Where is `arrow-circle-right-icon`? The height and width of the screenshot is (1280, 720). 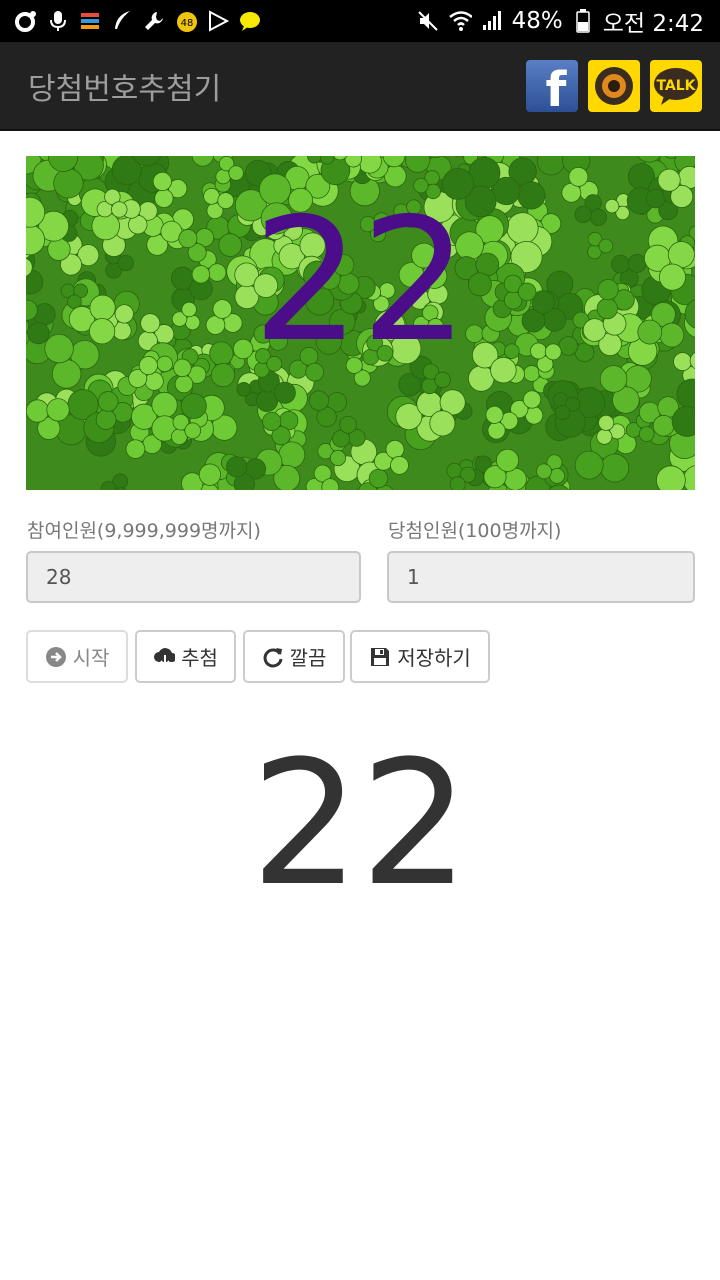 arrow-circle-right-icon is located at coordinates (56, 657).